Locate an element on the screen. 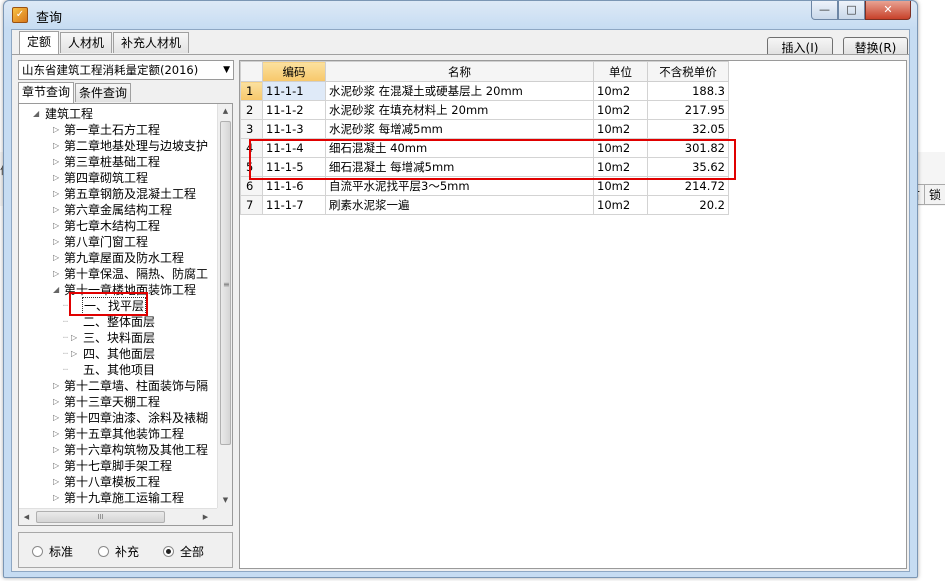  tree-node: ▷ 第十九章施工运输工程 is located at coordinates (118, 498).